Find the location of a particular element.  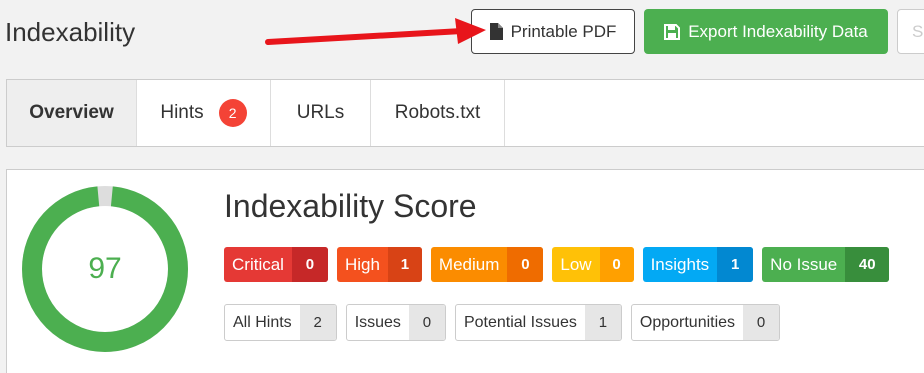

score-title: Indexability Score is located at coordinates (350, 206).